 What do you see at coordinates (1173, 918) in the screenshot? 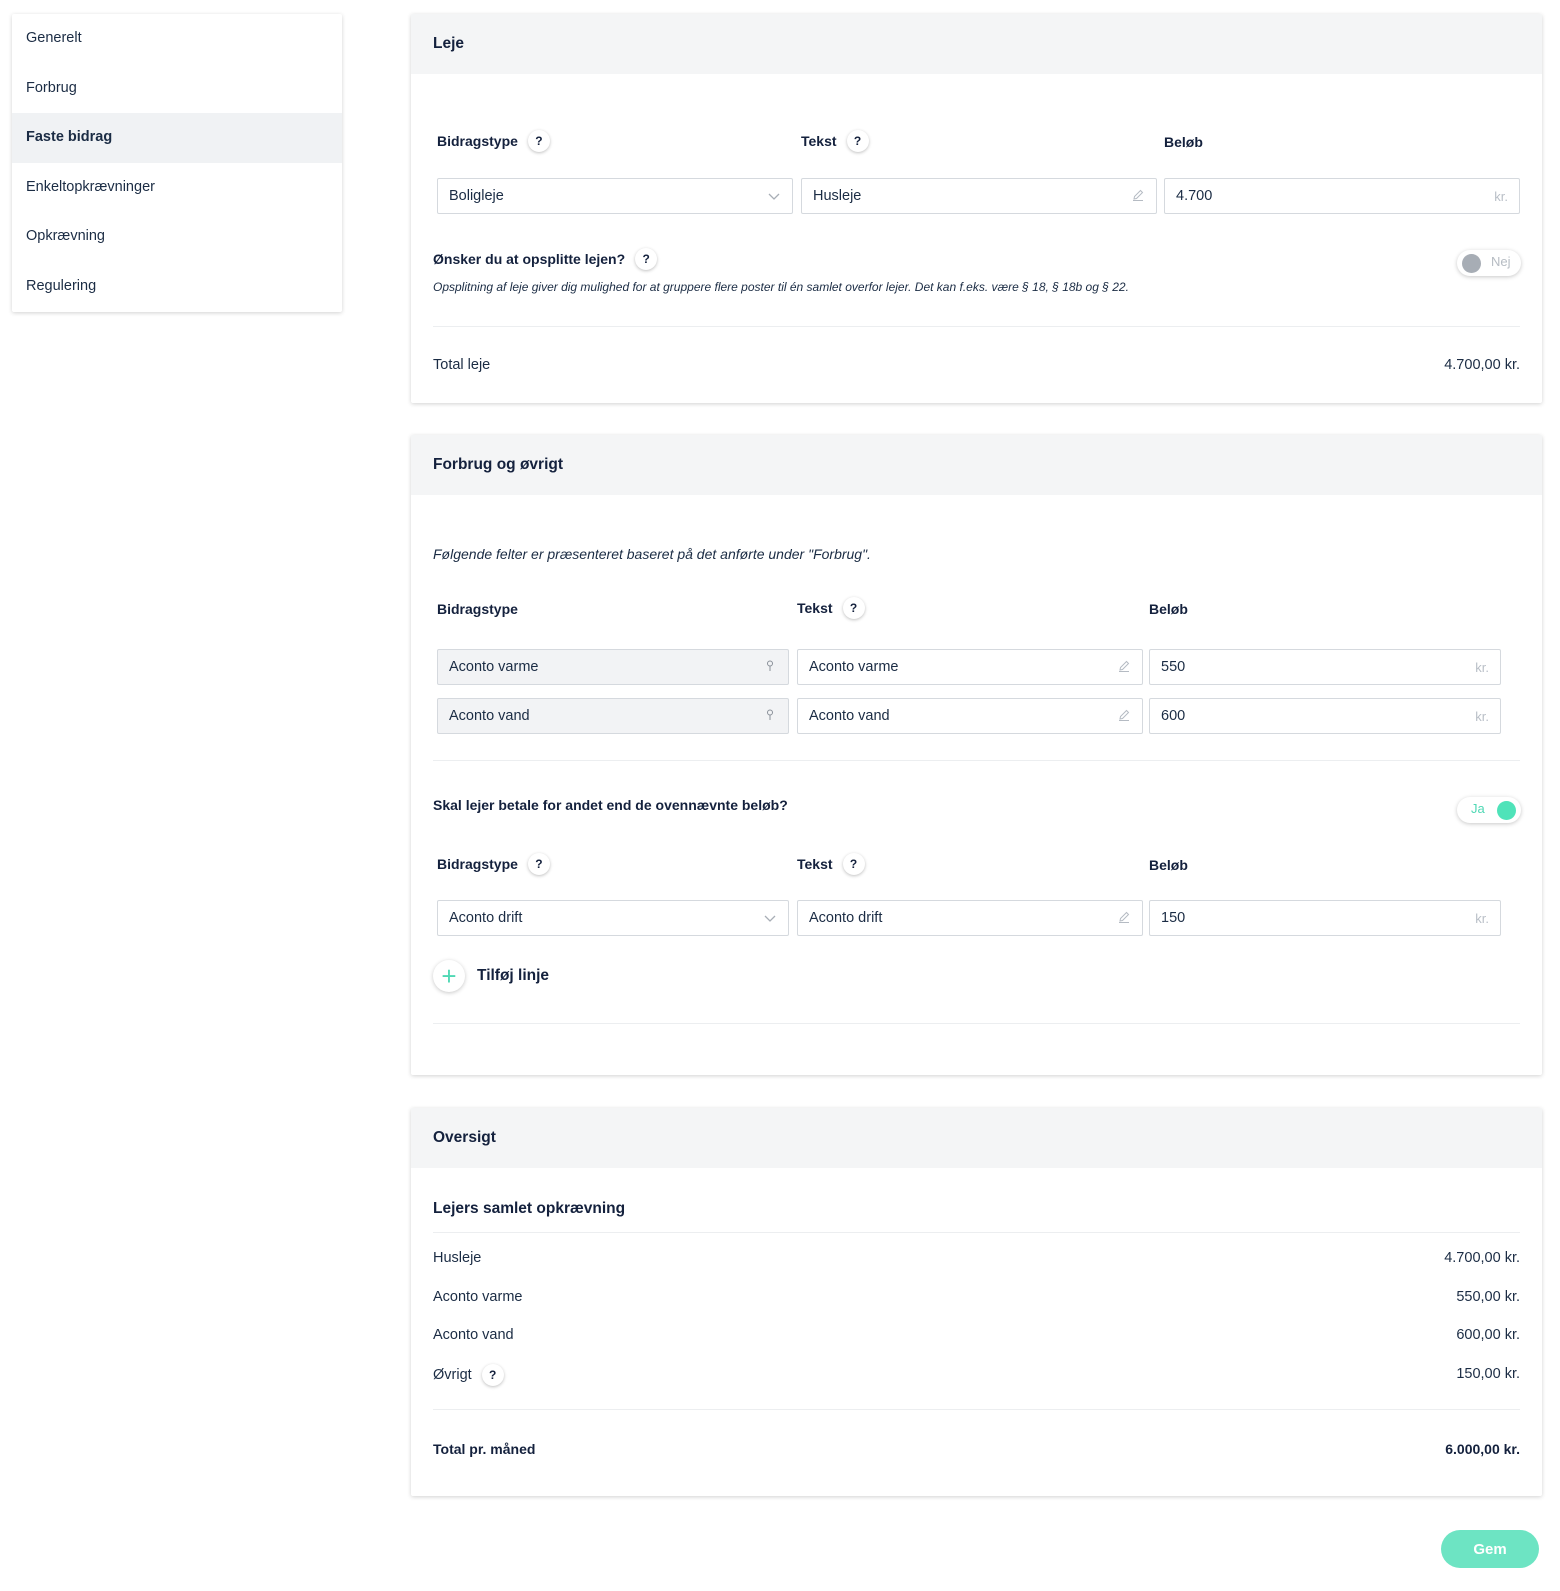
I see `input-value: 150` at bounding box center [1173, 918].